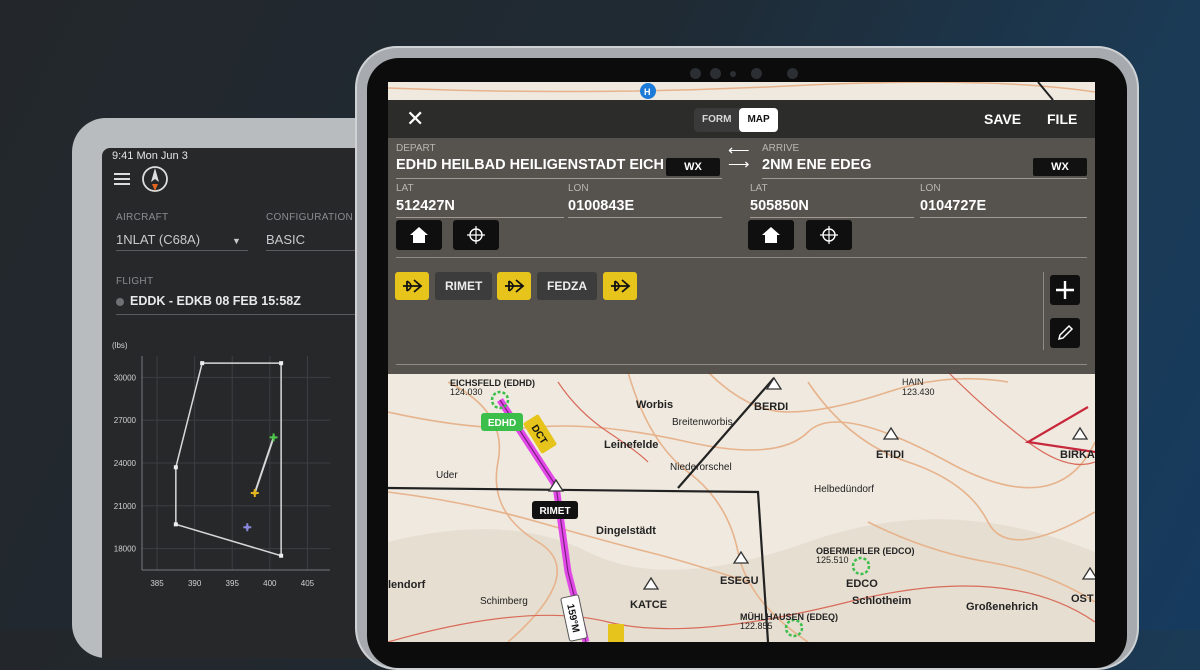  What do you see at coordinates (716, 120) in the screenshot?
I see `tab-form: FORM` at bounding box center [716, 120].